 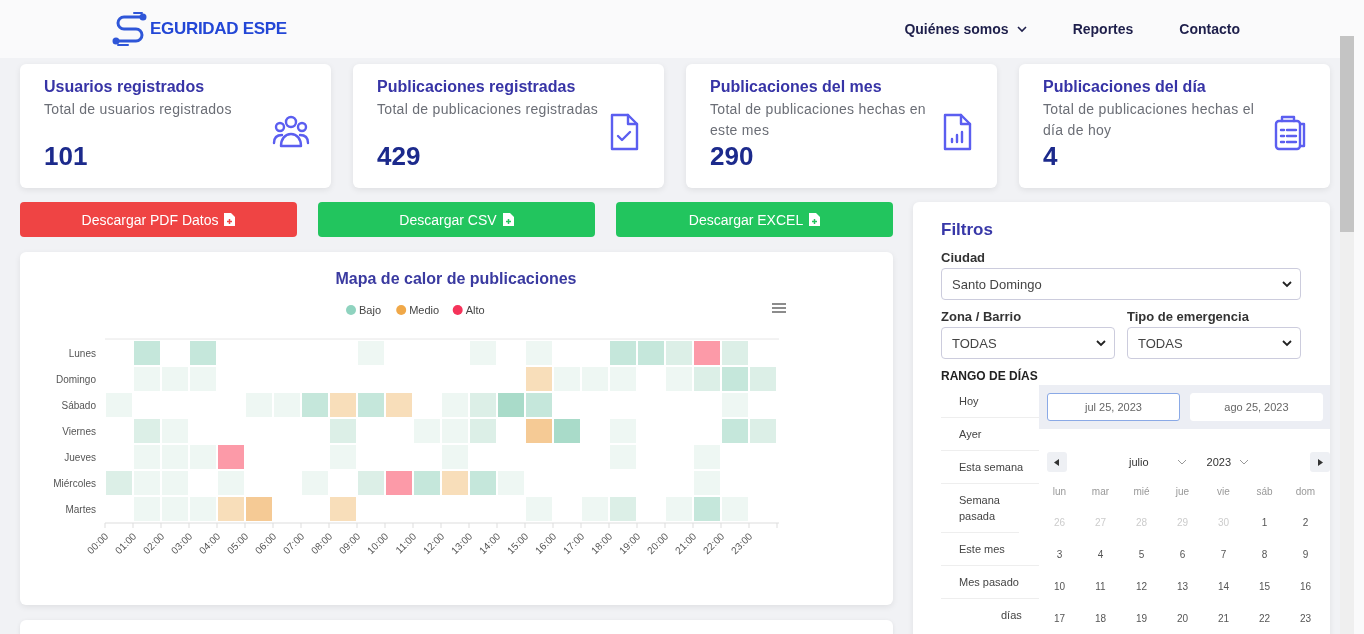 What do you see at coordinates (230, 219) in the screenshot?
I see `file-plus-icon` at bounding box center [230, 219].